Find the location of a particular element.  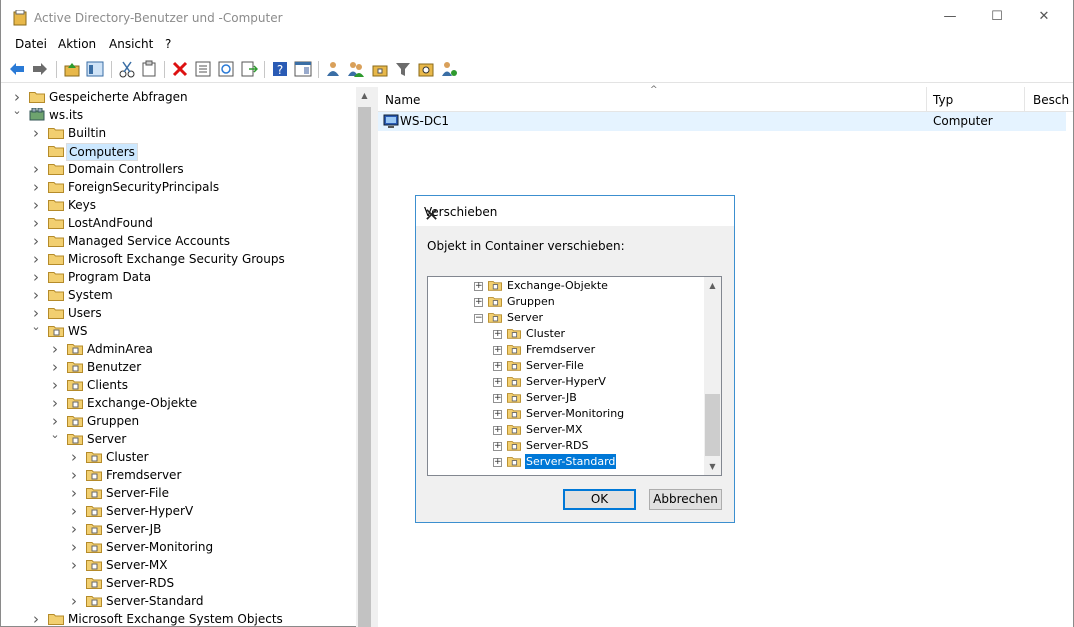

window-title: Active Directory-Benutzer und -Computer is located at coordinates (158, 18).